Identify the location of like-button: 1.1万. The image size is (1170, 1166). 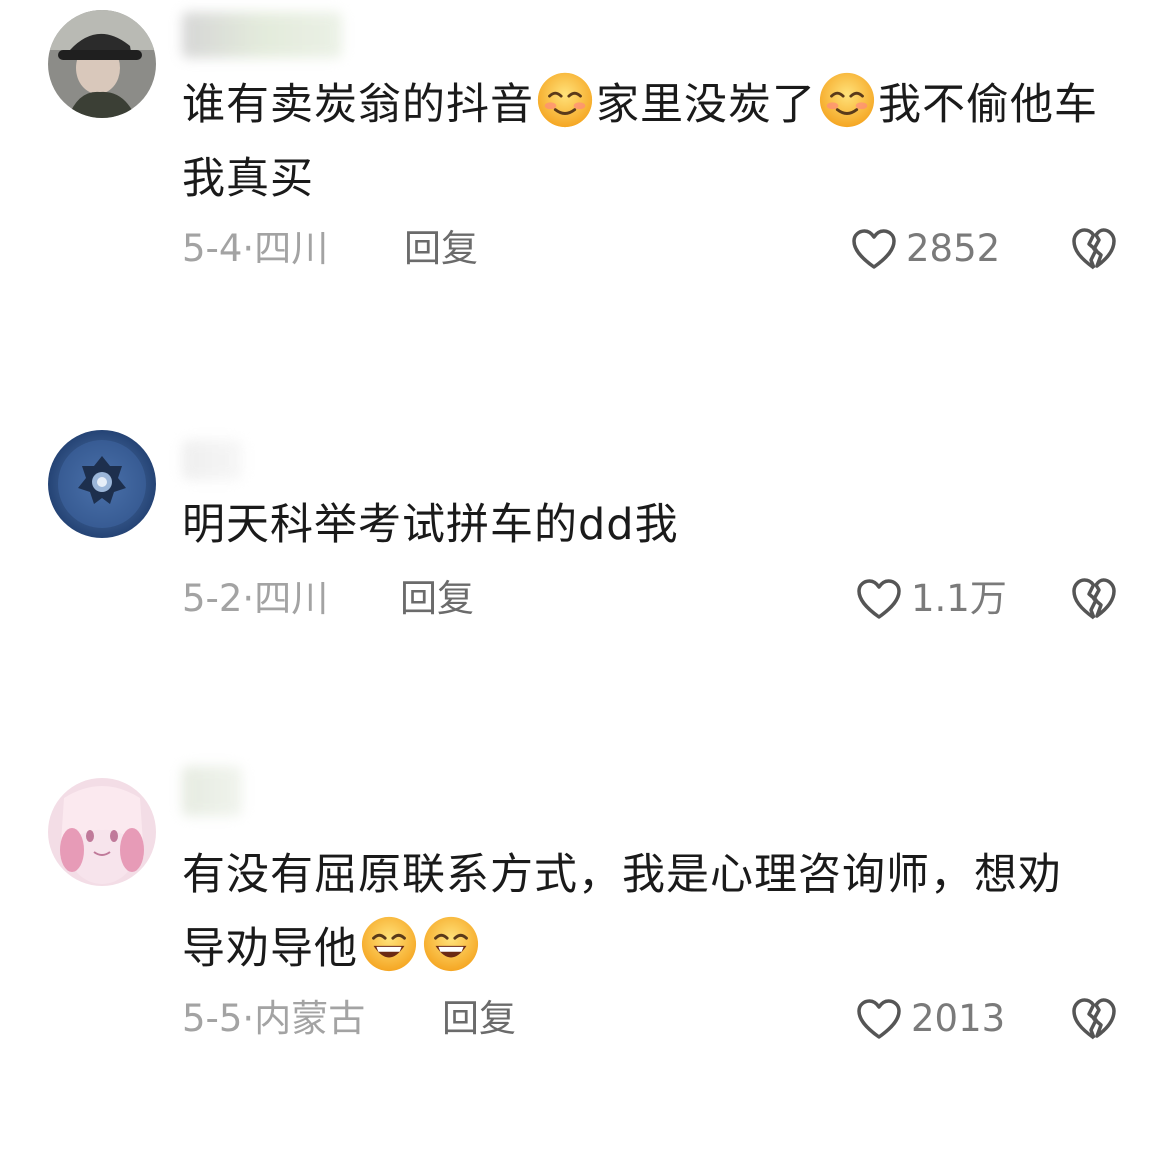
(931, 599).